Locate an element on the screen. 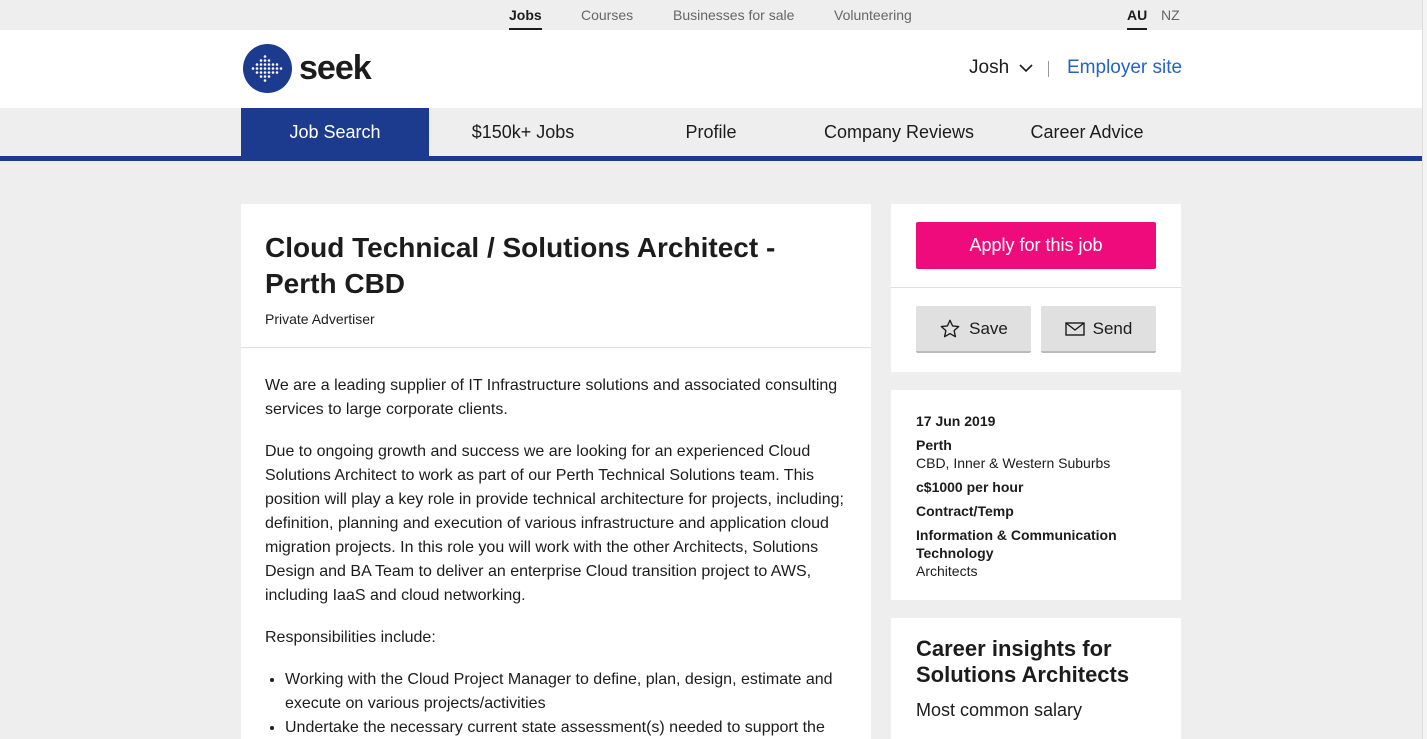 Image resolution: width=1427 pixels, height=739 pixels. send-label: Send is located at coordinates (1112, 328).